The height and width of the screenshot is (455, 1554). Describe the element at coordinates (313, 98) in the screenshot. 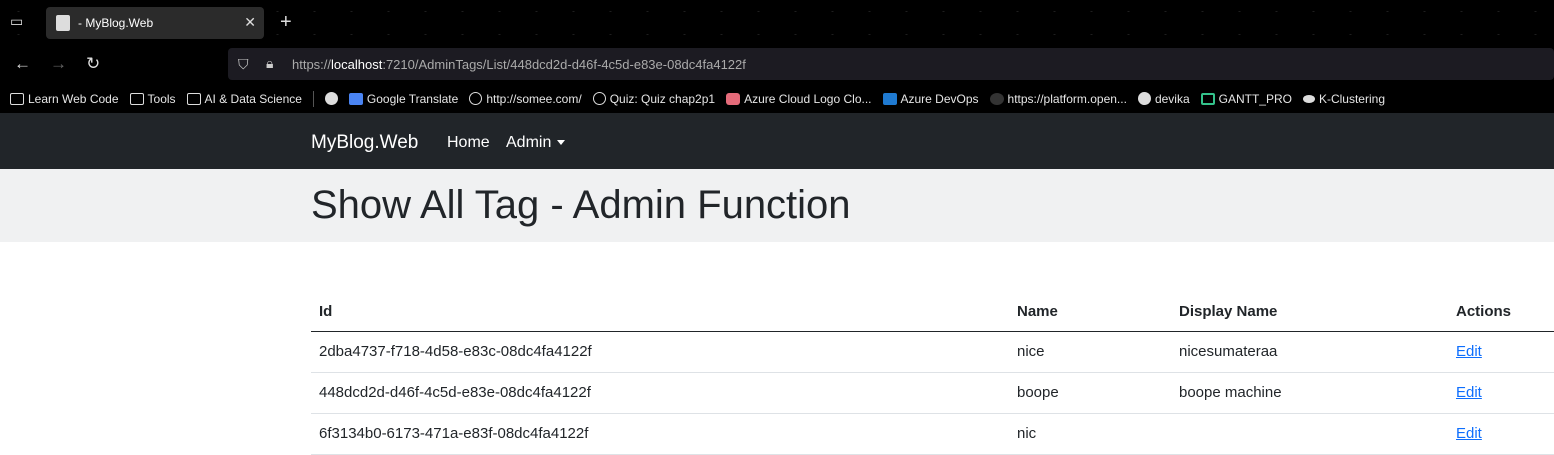

I see `bookmarks-separator` at that location.